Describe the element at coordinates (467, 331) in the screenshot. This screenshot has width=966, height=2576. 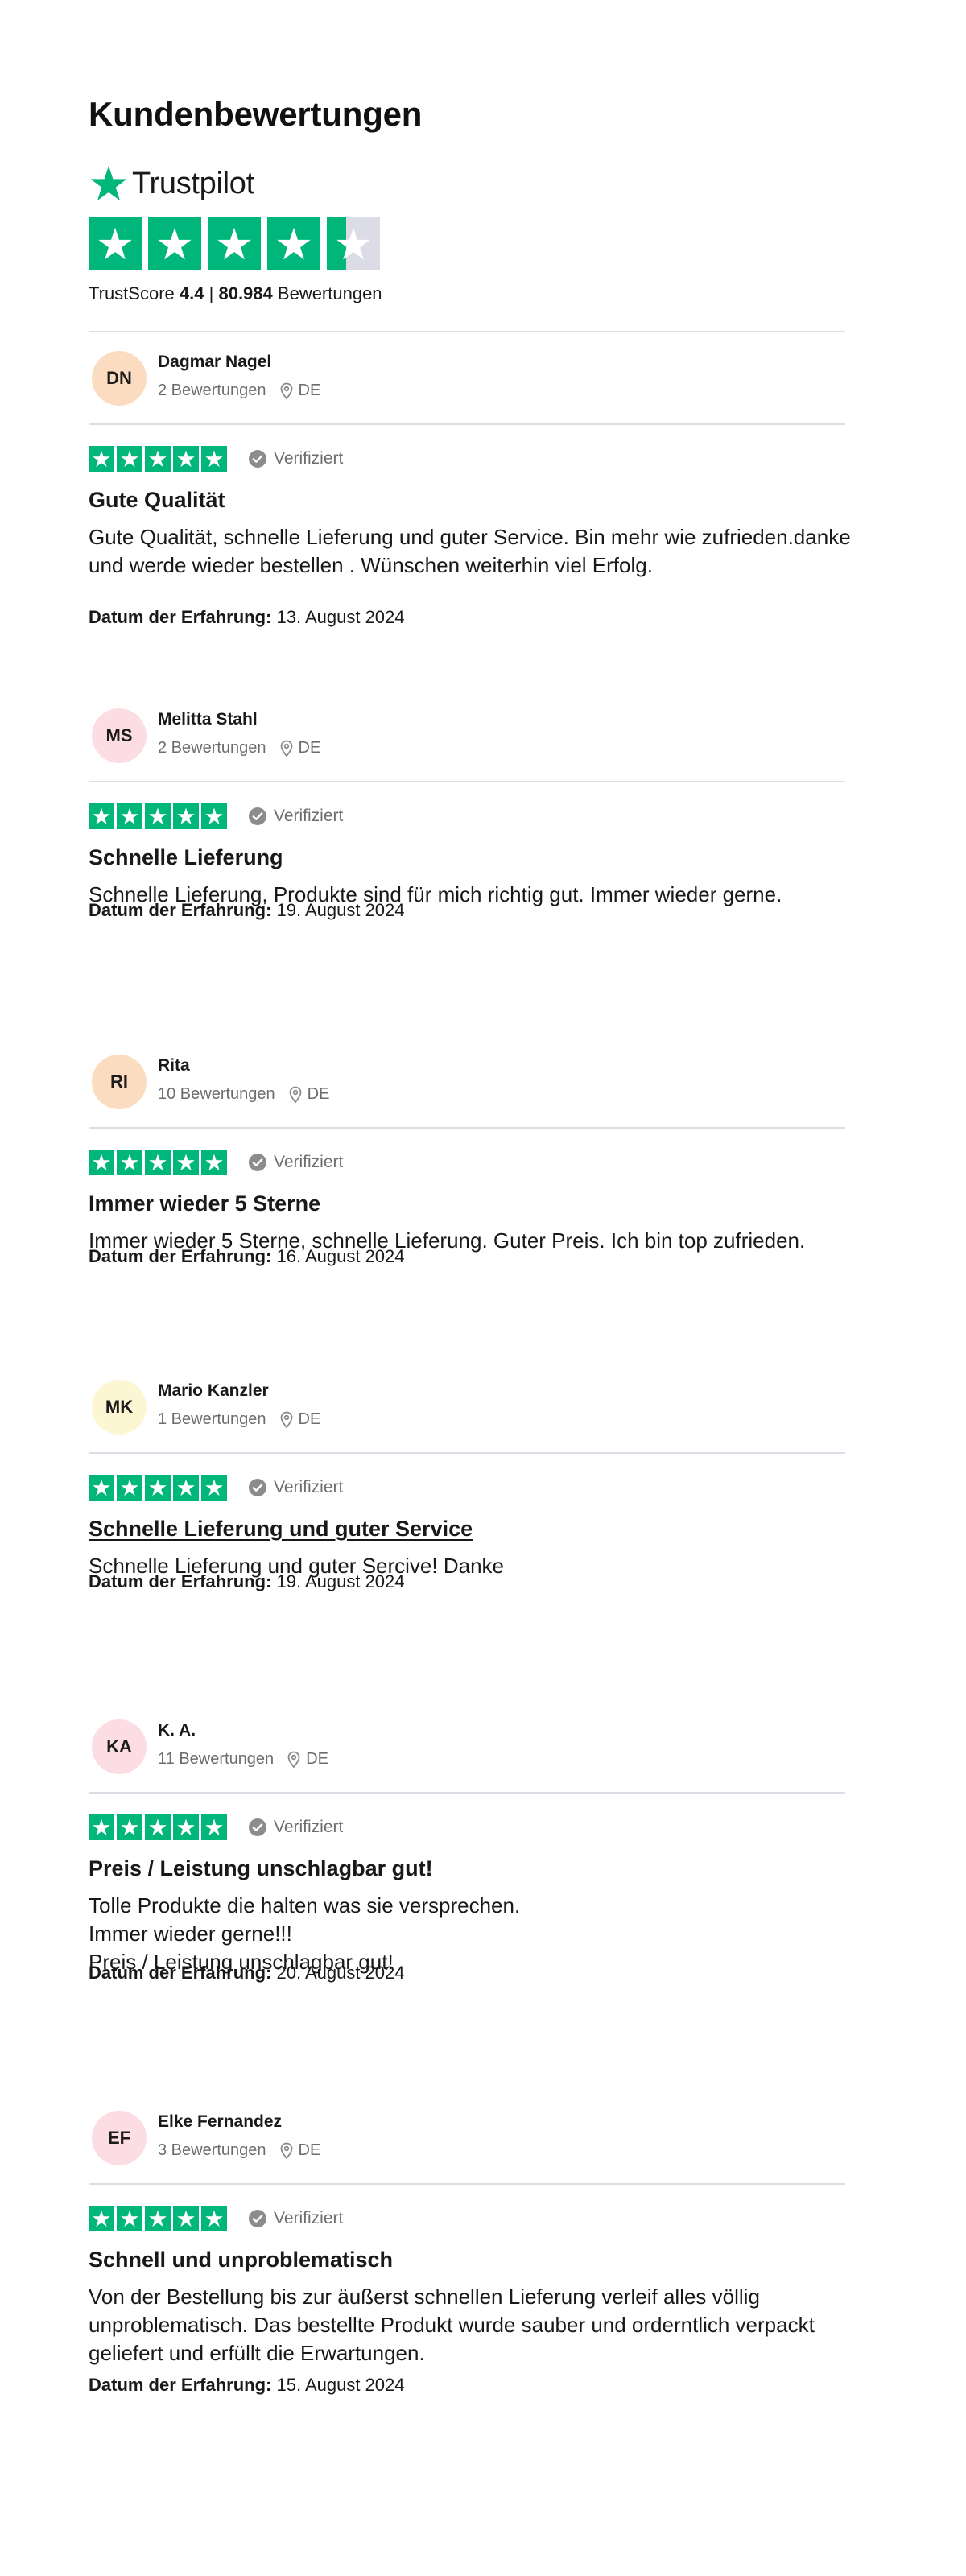
I see `header-divider` at that location.